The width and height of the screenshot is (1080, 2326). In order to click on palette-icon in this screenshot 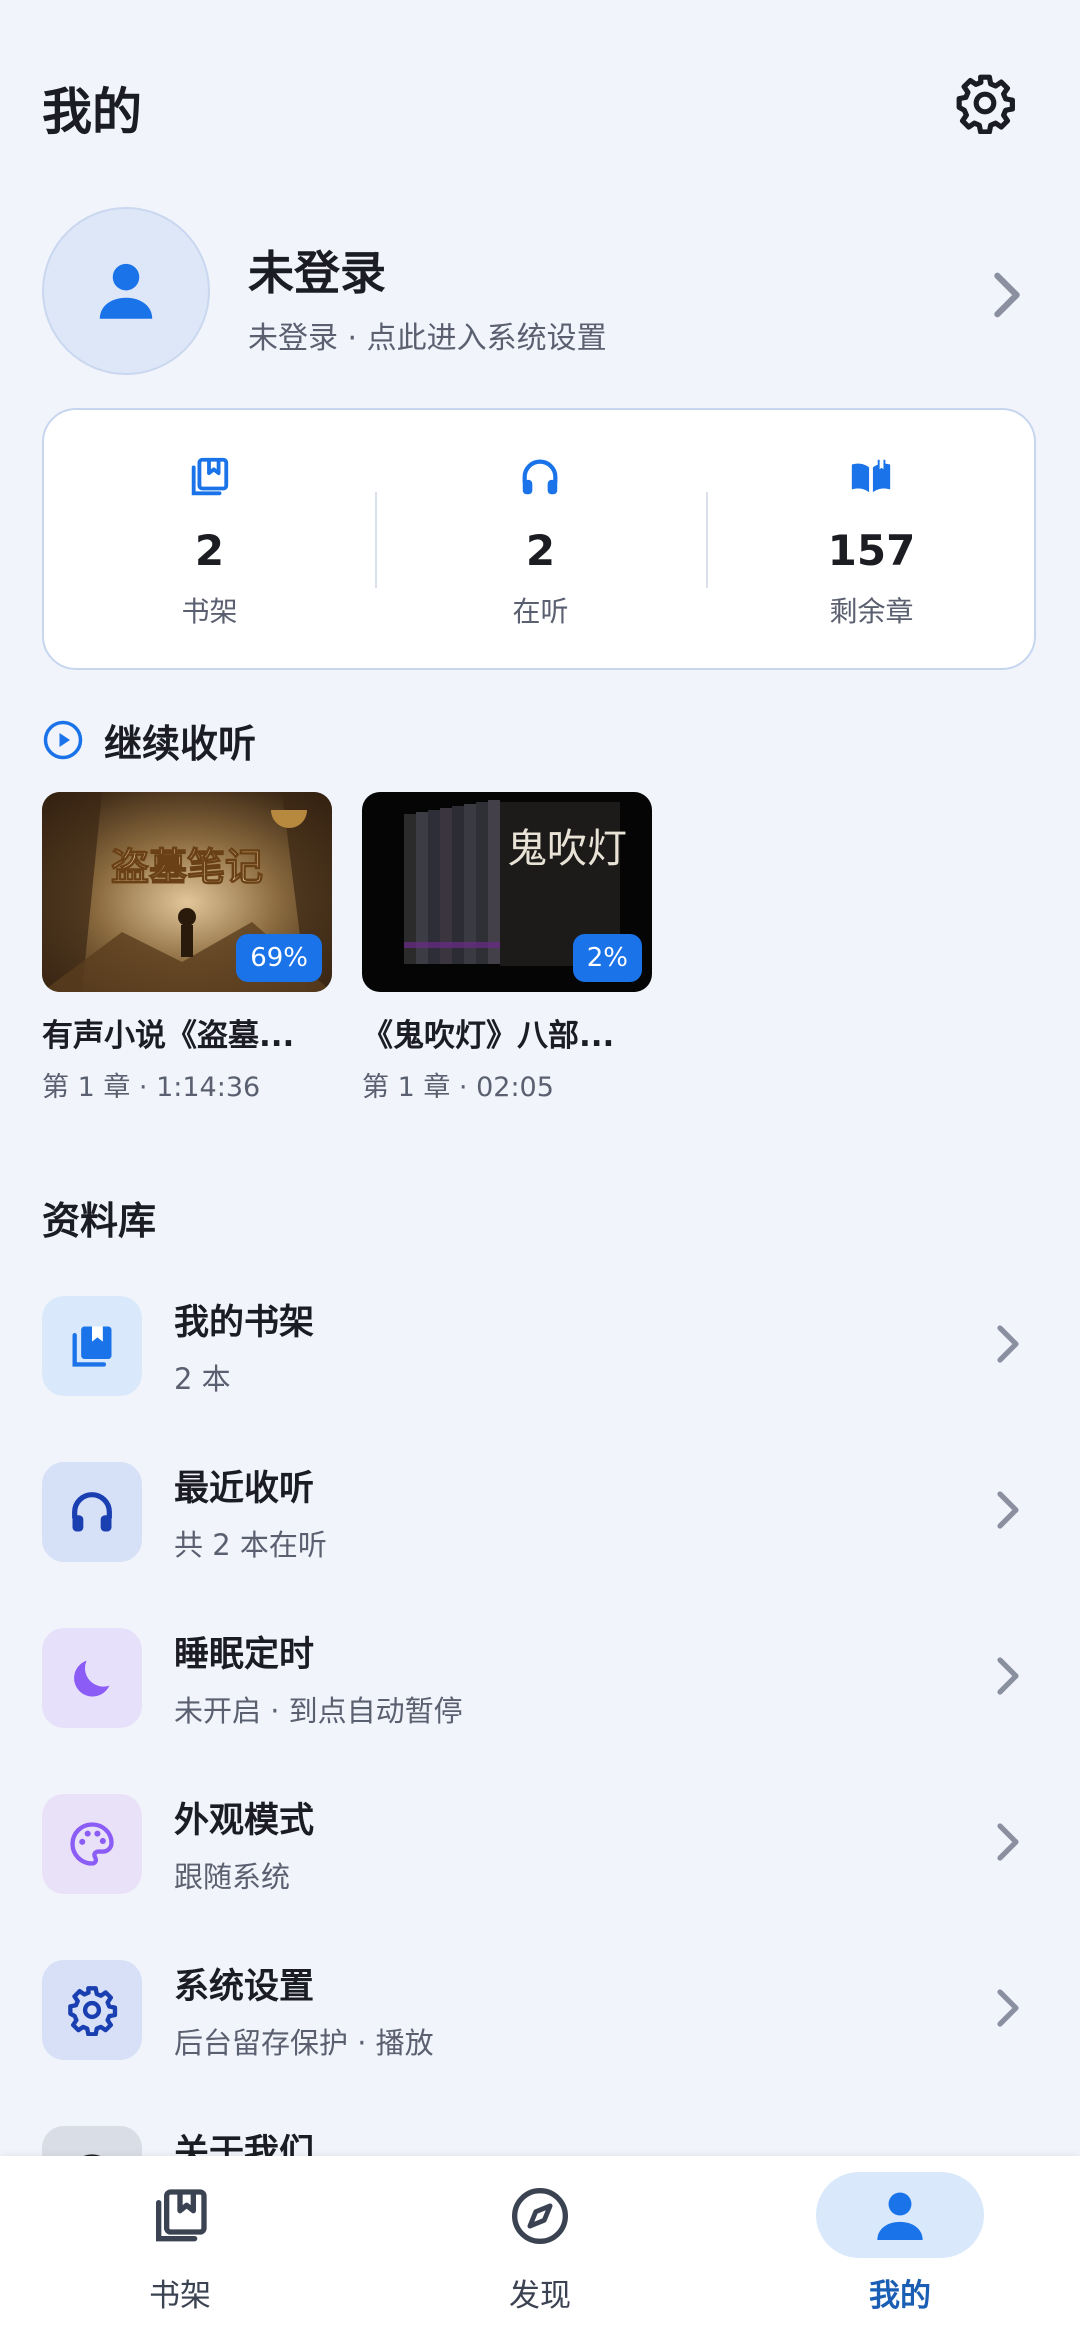, I will do `click(92, 1844)`.